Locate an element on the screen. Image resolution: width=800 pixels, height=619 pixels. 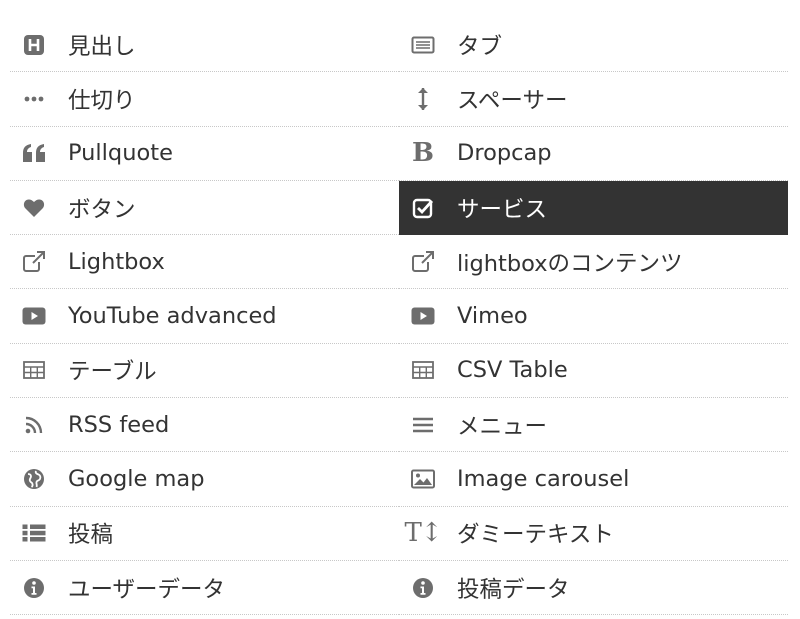
block-item-csv-table: CSV Table is located at coordinates (593, 371).